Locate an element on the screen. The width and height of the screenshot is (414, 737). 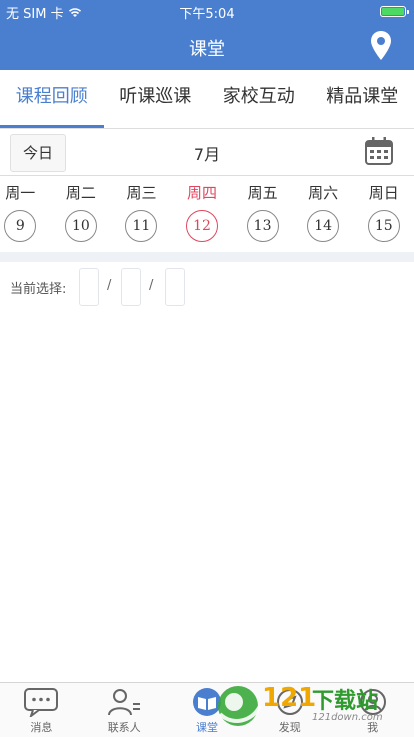
battery-icon is located at coordinates (393, 11).